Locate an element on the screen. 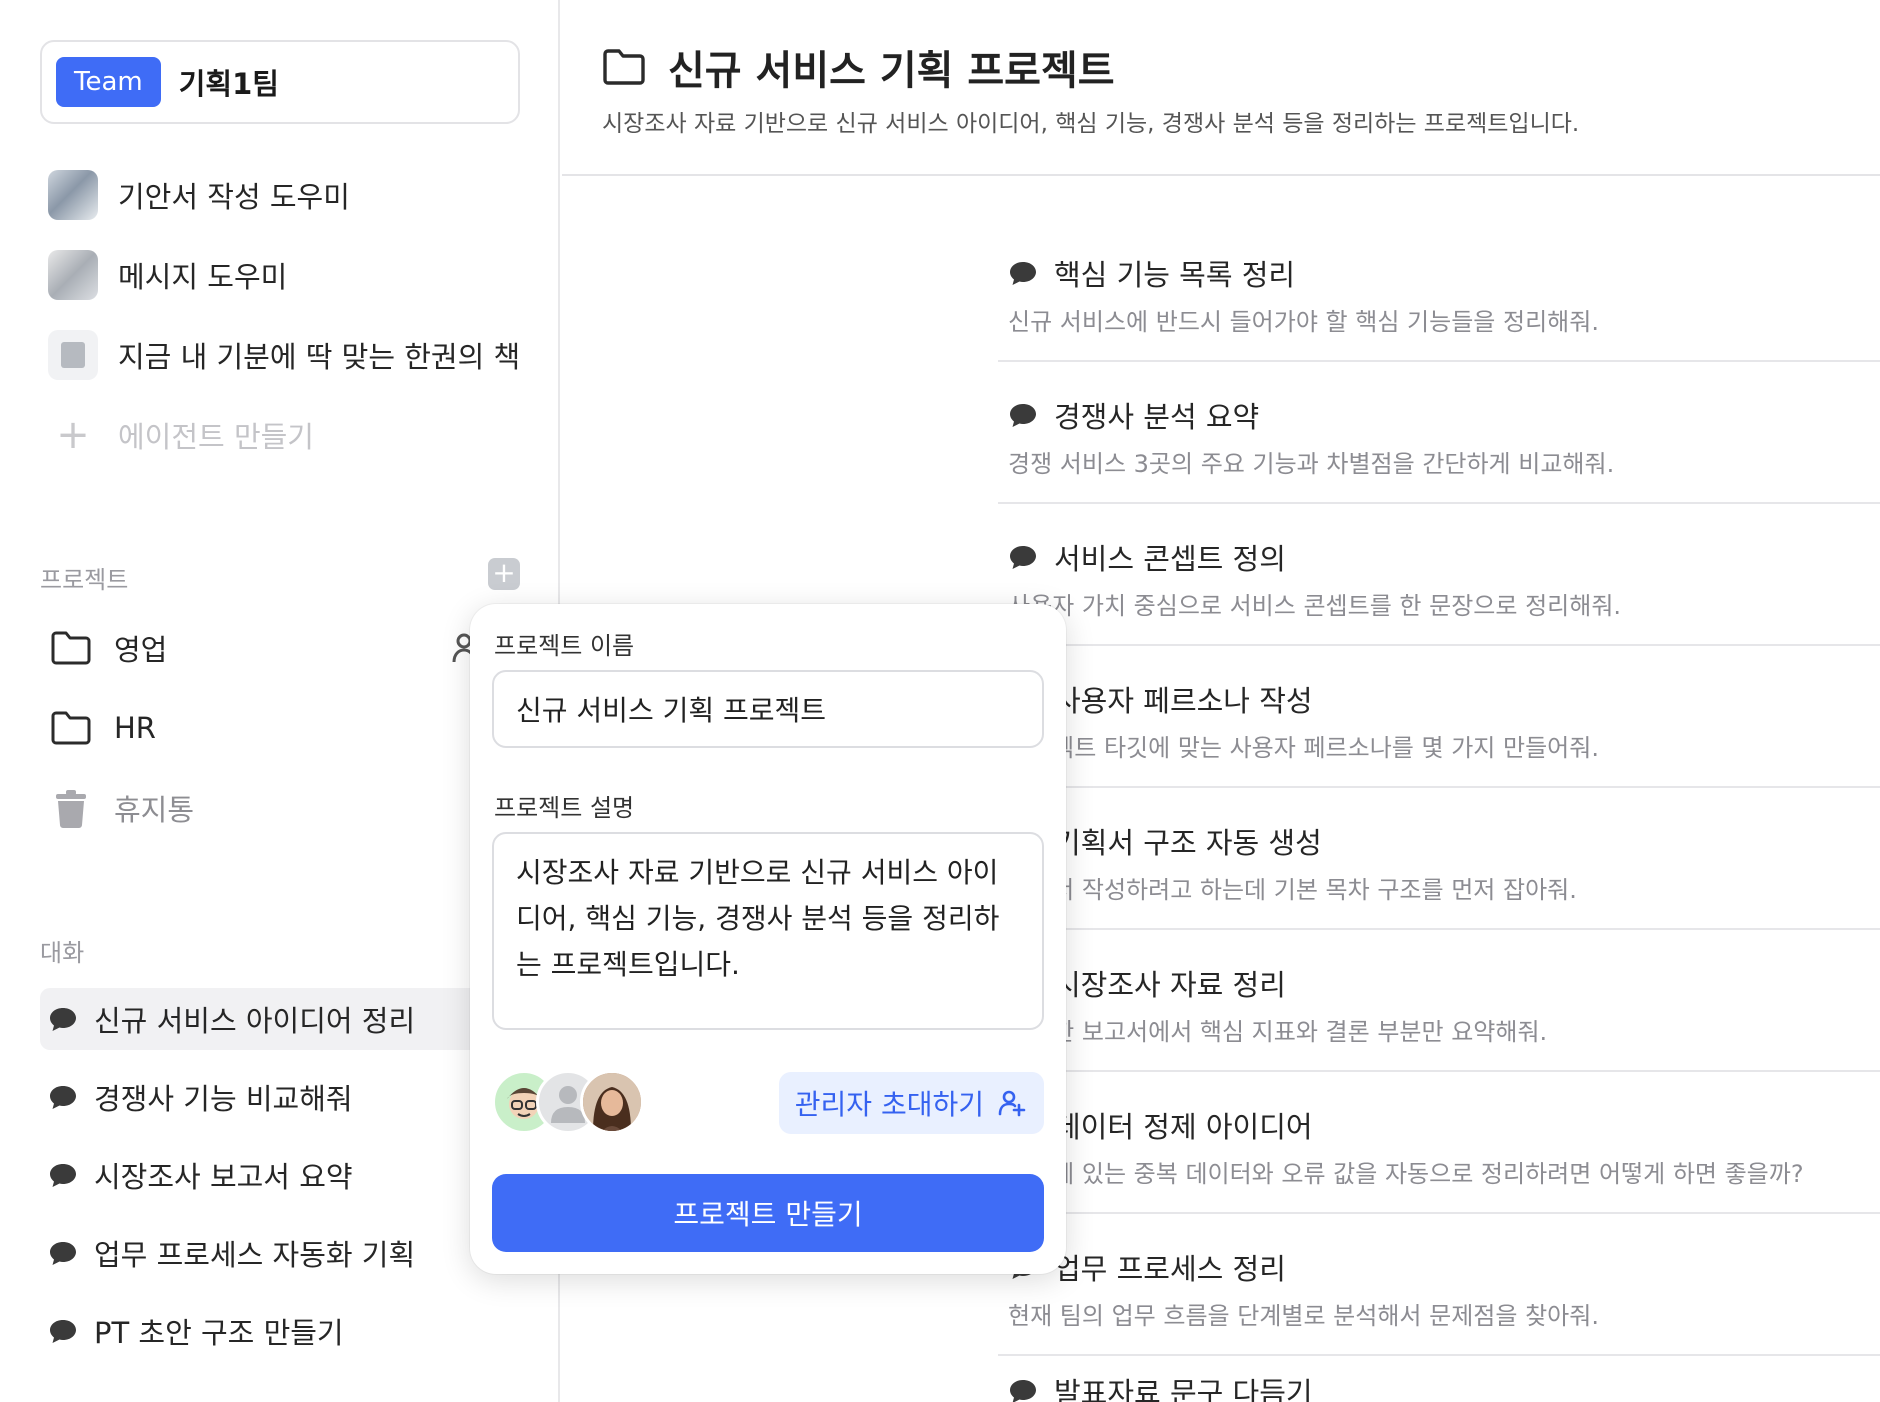 Image resolution: width=1880 pixels, height=1402 pixels. prompt-title: 데이터 정제 아이디어 is located at coordinates (1183, 1127).